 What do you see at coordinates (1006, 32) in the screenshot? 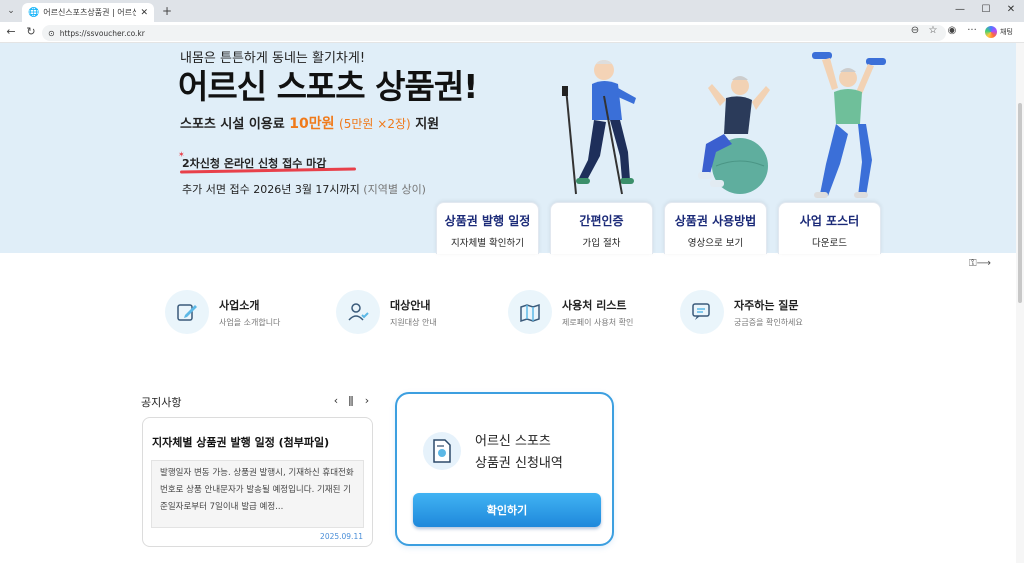
I see `copilot-label: 채팅` at bounding box center [1006, 32].